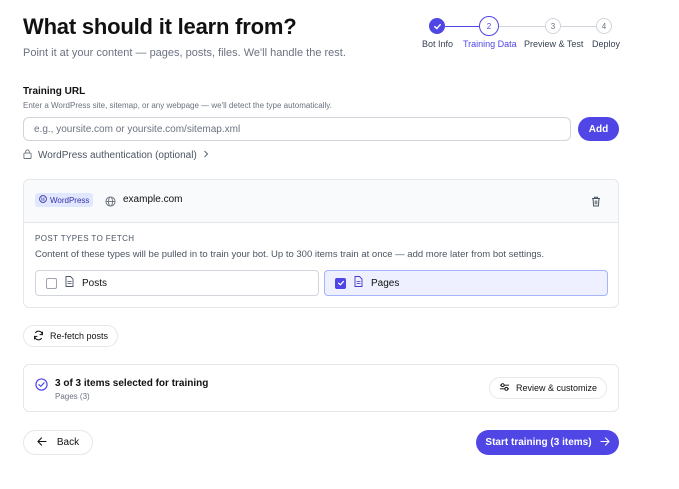 The image size is (679, 489). I want to click on refresh-icon, so click(38, 336).